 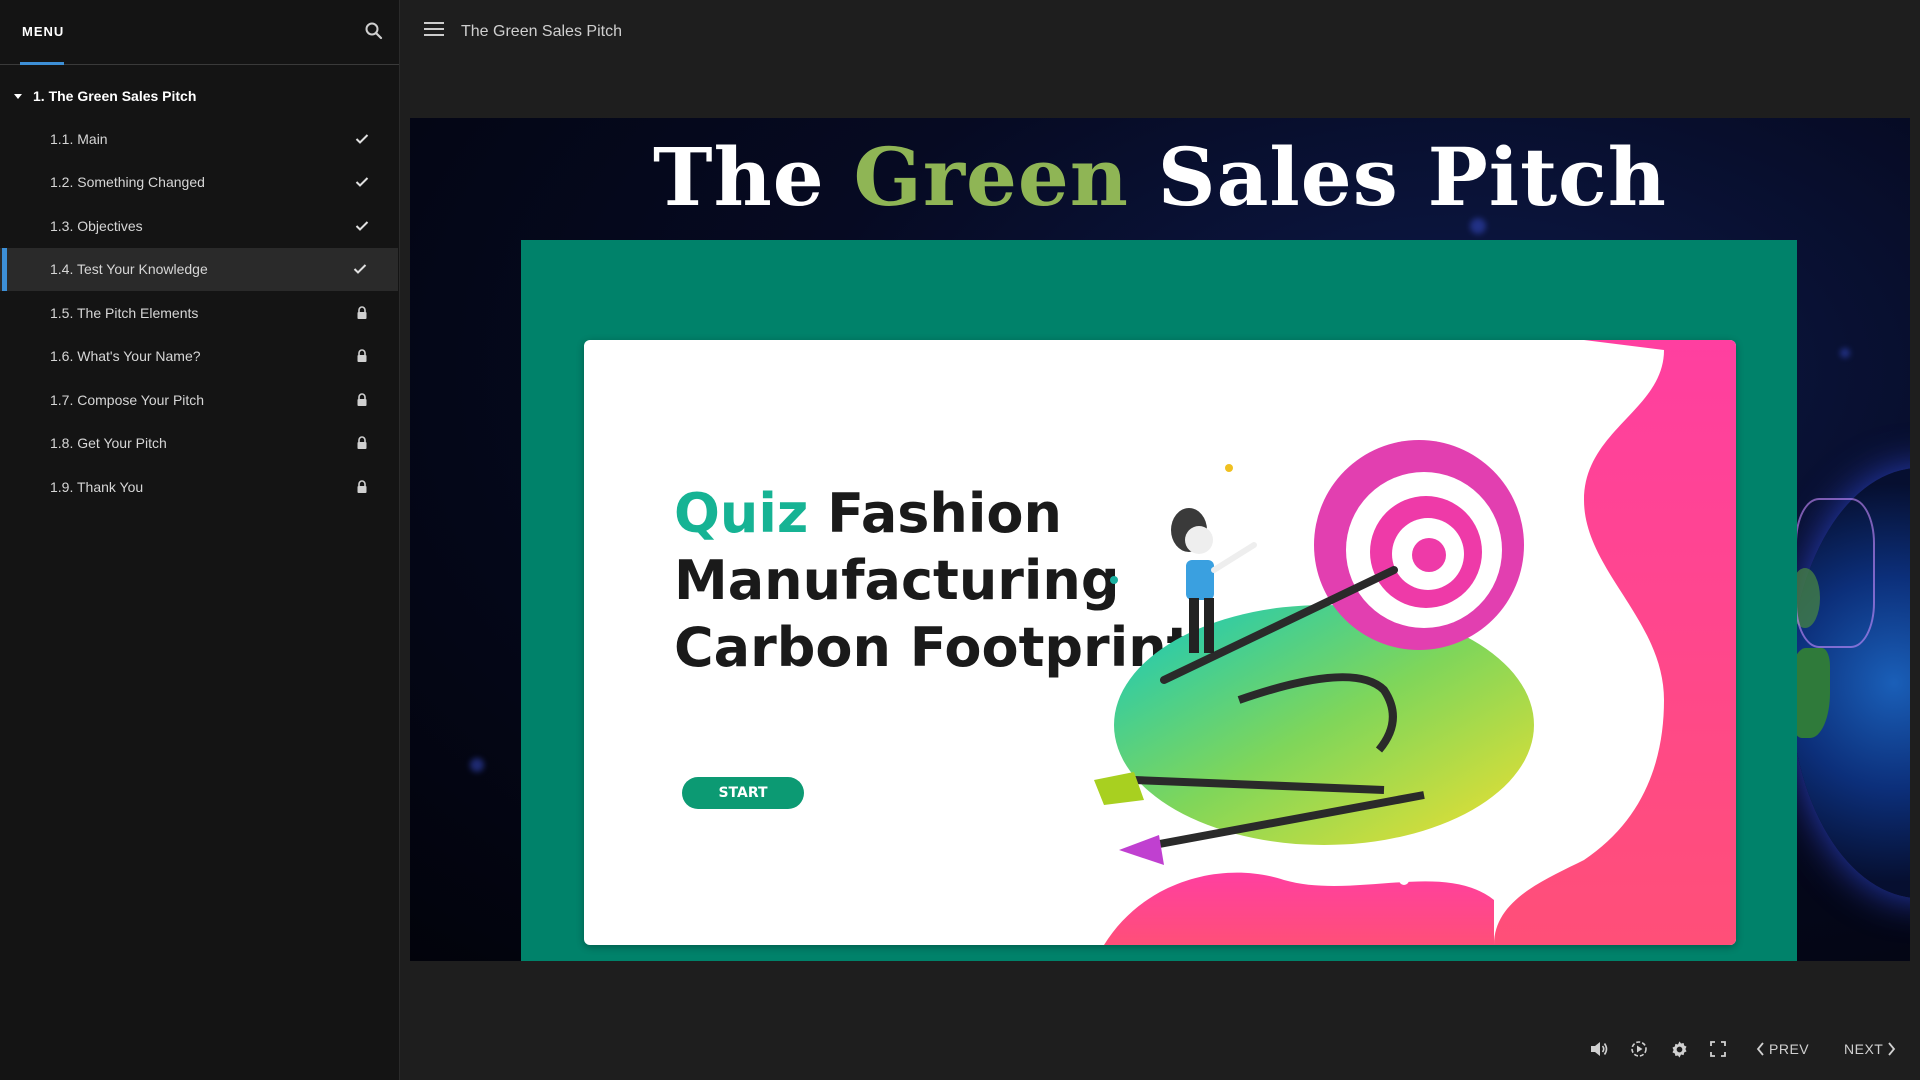 What do you see at coordinates (200, 139) in the screenshot?
I see `lesson-item-main: 1.1. Main` at bounding box center [200, 139].